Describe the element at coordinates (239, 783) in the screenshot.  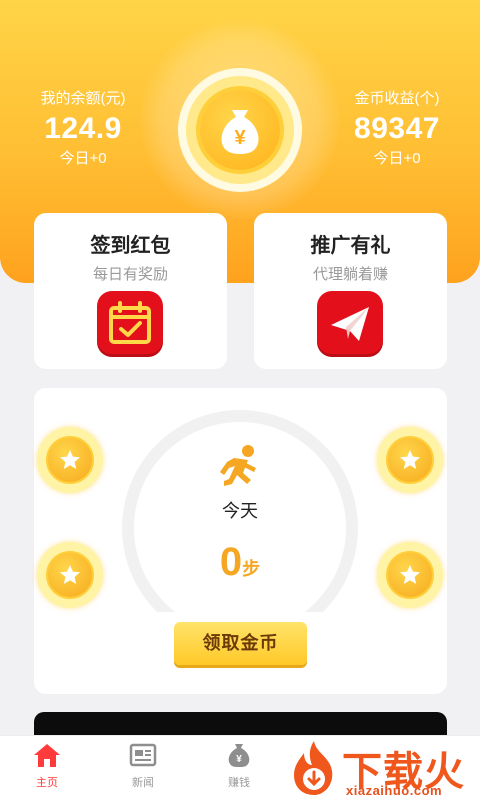
I see `tab-earn-label: 赚钱` at that location.